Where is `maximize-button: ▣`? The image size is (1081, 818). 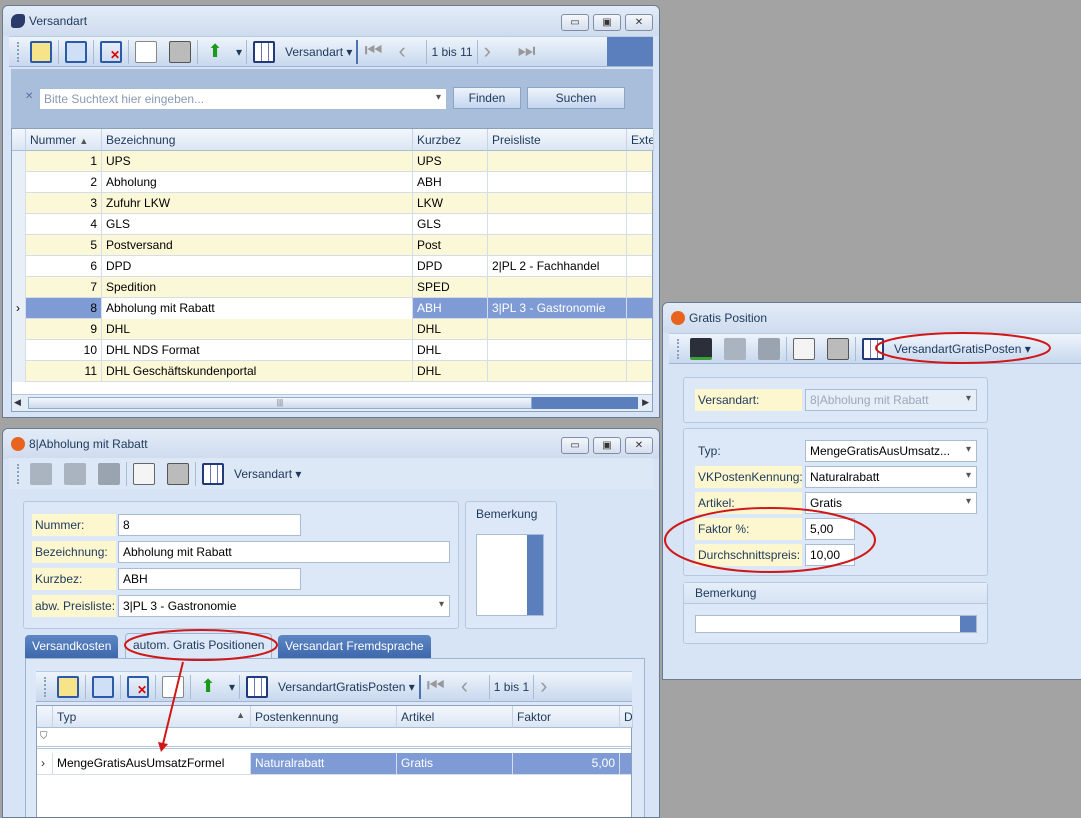
maximize-button: ▣ is located at coordinates (607, 22).